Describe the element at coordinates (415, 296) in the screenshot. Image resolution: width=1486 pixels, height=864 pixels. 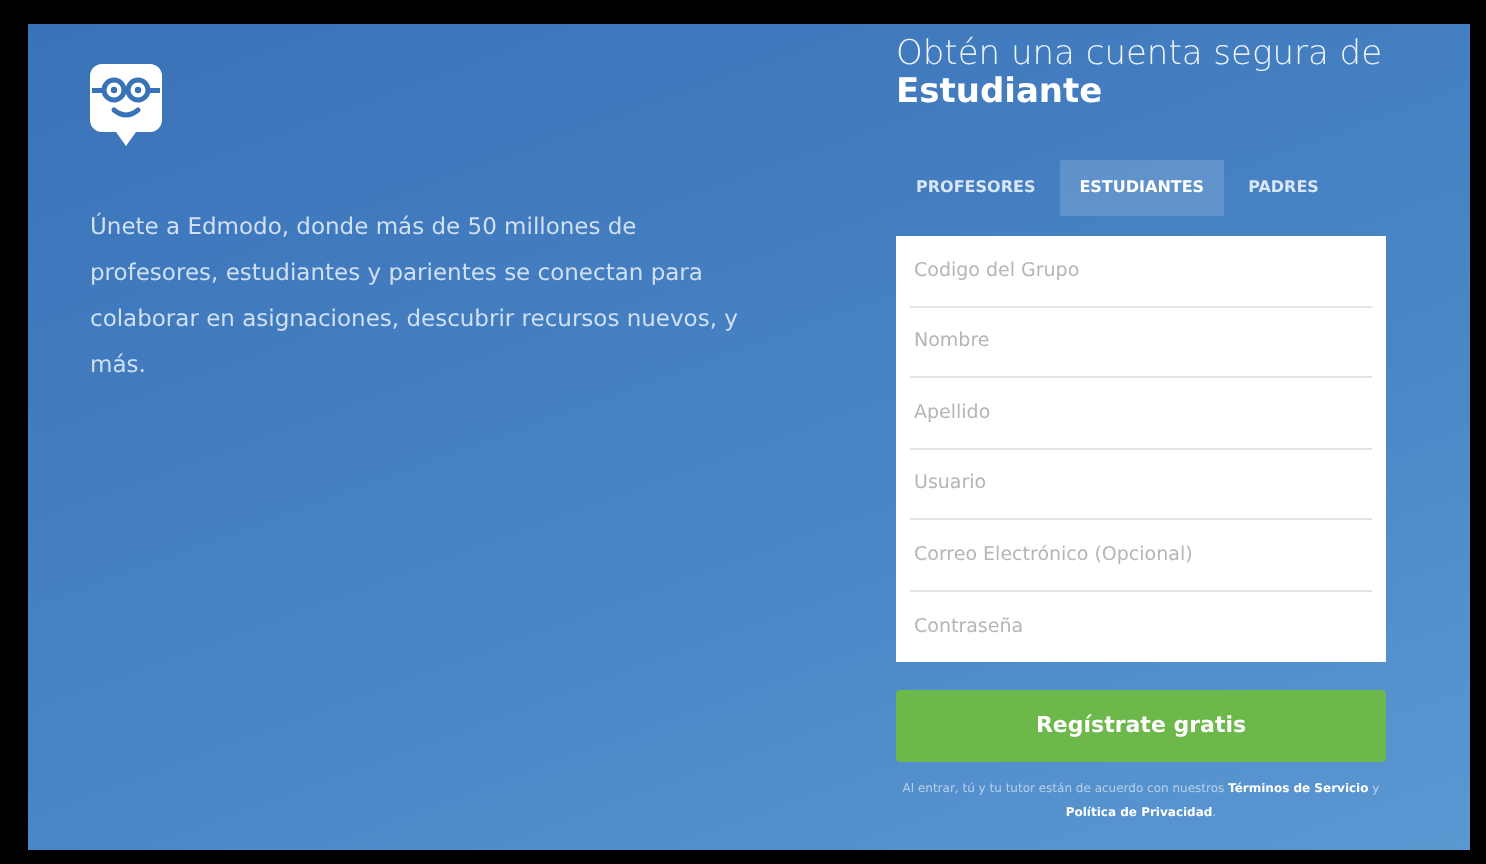
I see `intro-paragraph: Únete a Edmodo, donde más de 50 millones de profesores, estudiantes y parientes se conectan para colaborar en asignaciones, descubrir recursos nuevos, y más.` at that location.